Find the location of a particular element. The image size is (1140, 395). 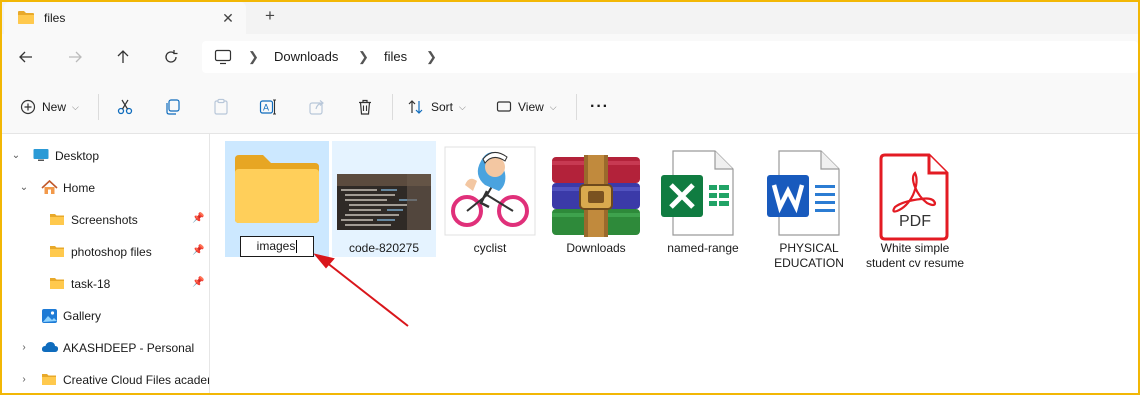

code-thumbnail is located at coordinates (384, 203).